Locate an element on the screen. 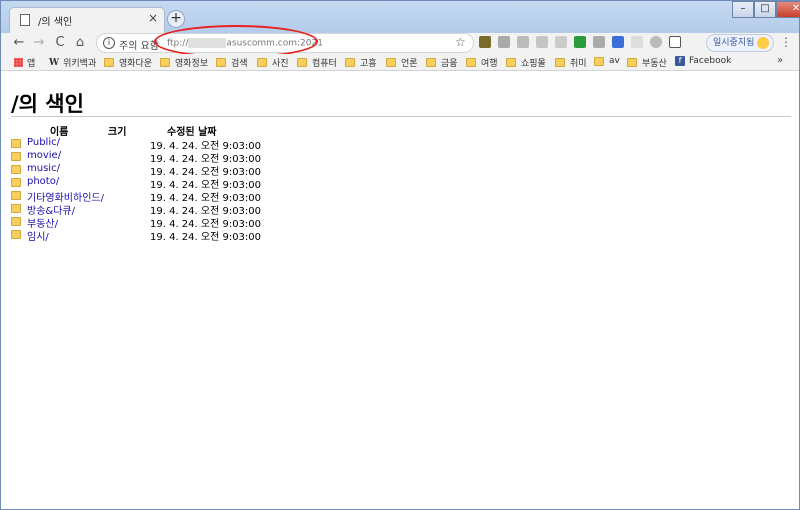  extension-10-icon is located at coordinates (656, 42).